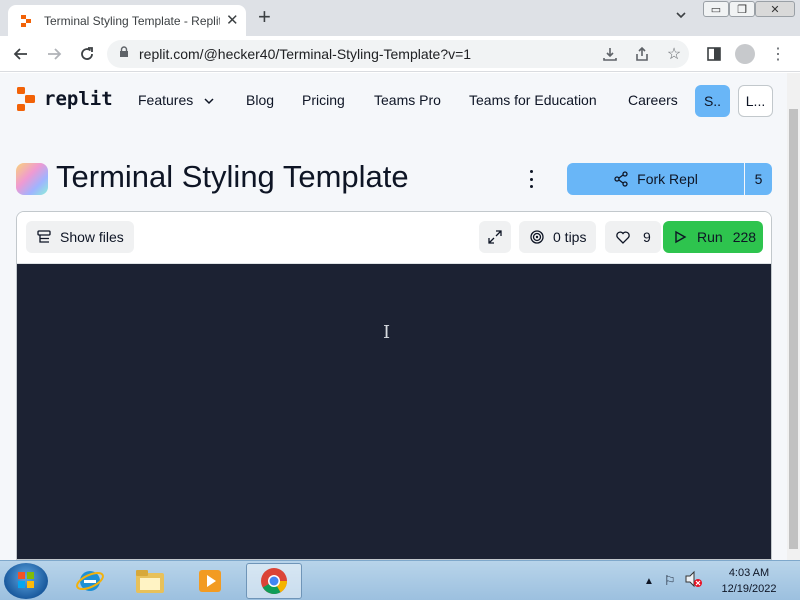  What do you see at coordinates (647, 237) in the screenshot?
I see `likes-count: 9` at bounding box center [647, 237].